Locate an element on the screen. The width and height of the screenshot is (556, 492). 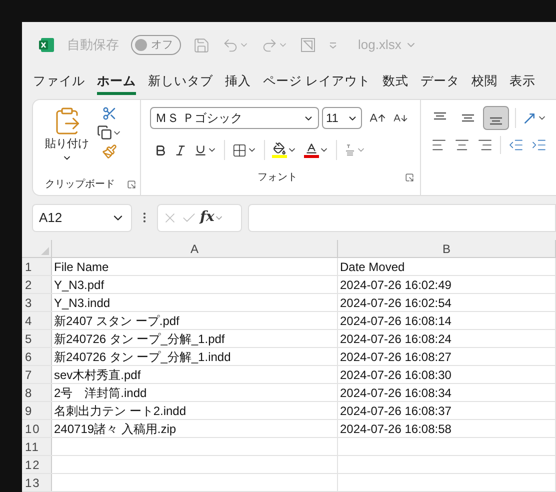
table-cell: 240719諸々 入稿用.zip is located at coordinates (195, 429).